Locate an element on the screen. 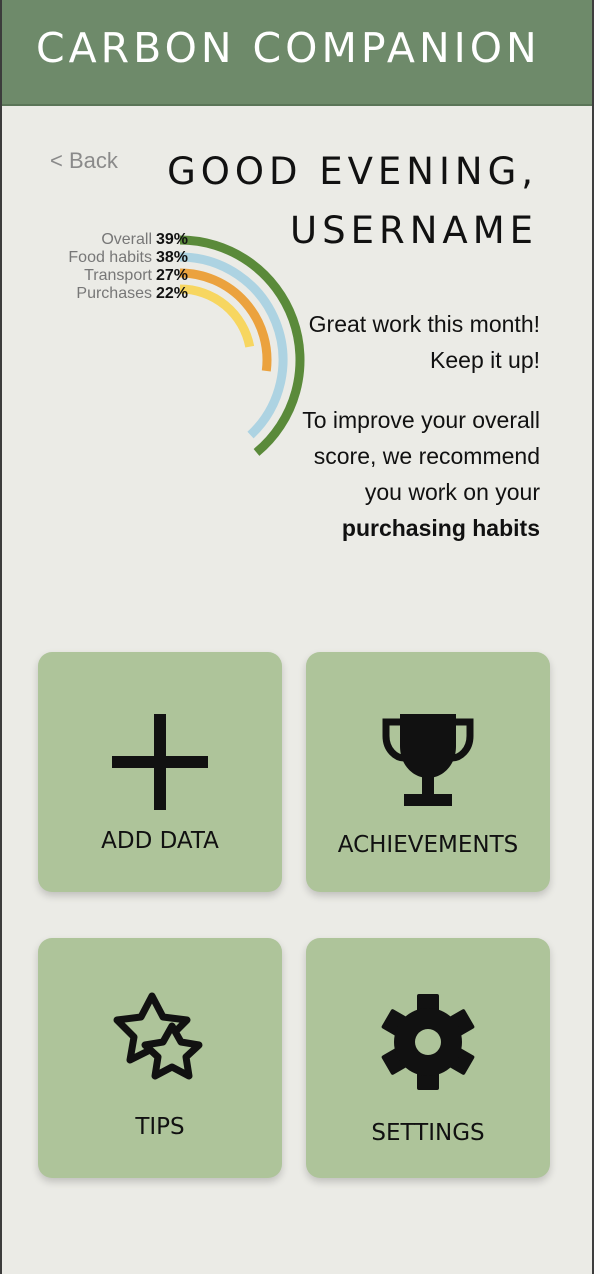 This screenshot has width=600, height=1274. tips-tile: TIPS is located at coordinates (160, 1058).